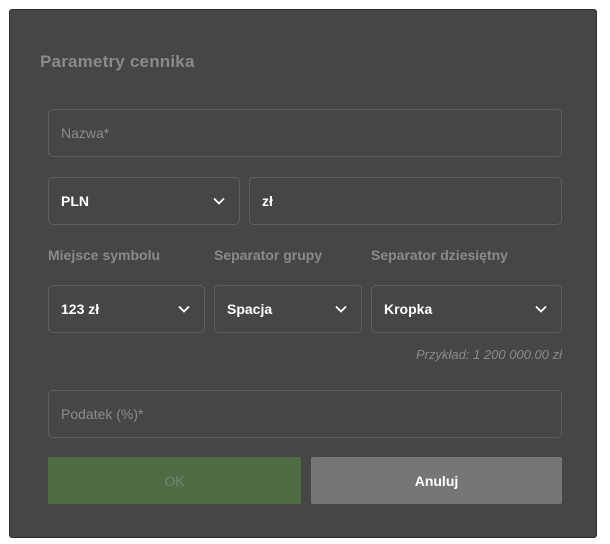 This screenshot has width=610, height=544. What do you see at coordinates (288, 309) in the screenshot?
I see `group-separator-select: Spacja` at bounding box center [288, 309].